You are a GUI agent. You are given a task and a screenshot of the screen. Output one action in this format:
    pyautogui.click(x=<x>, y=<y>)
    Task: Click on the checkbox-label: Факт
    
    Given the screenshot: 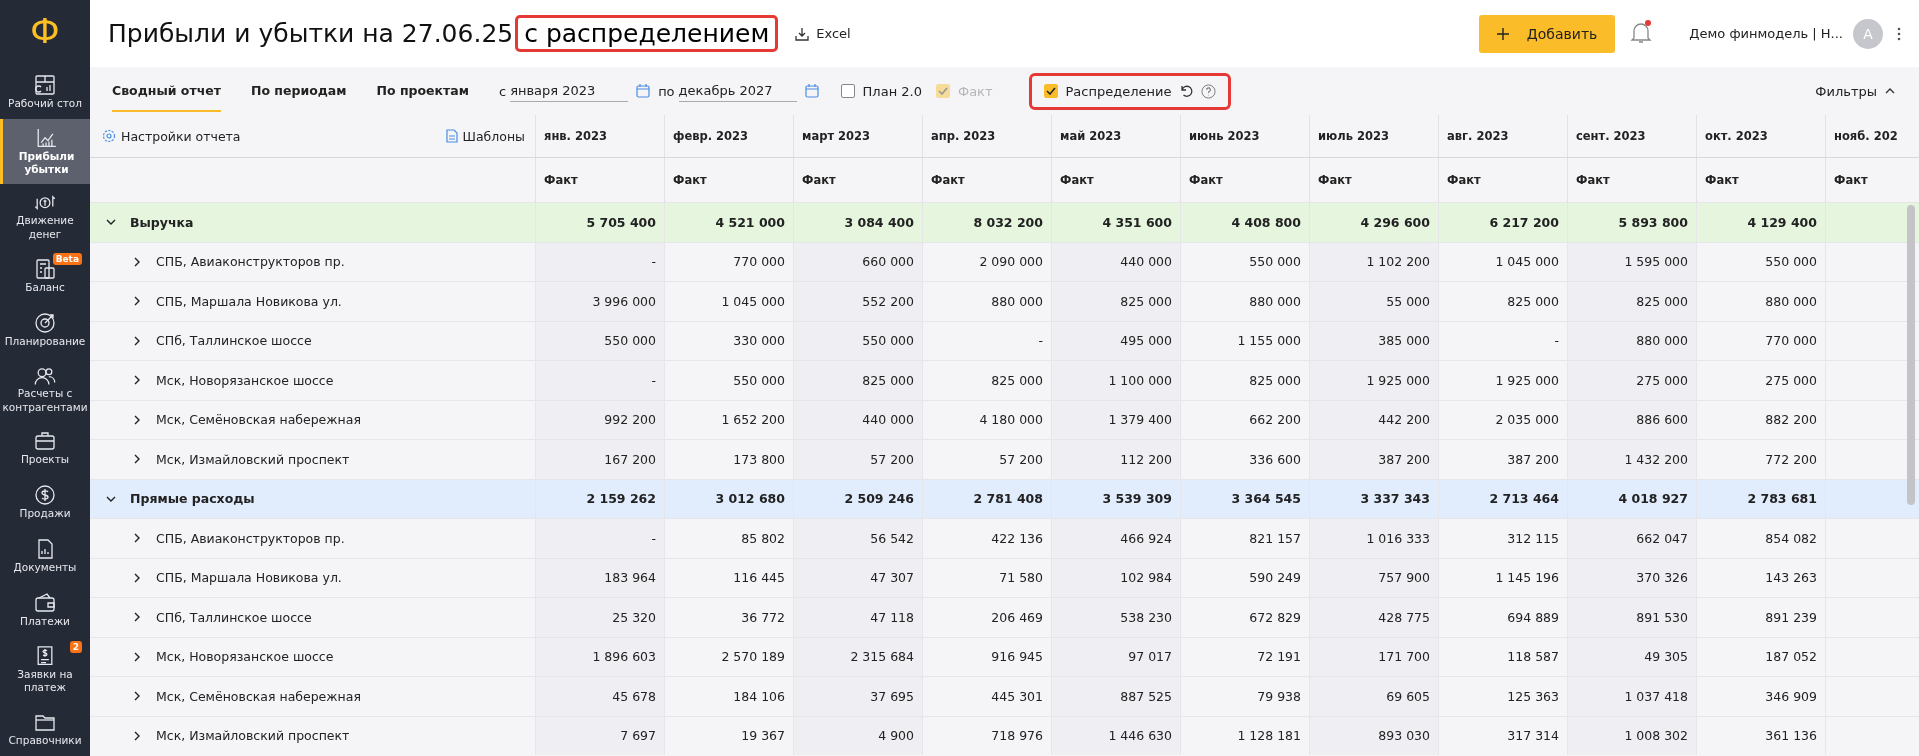 What is the action you would take?
    pyautogui.click(x=975, y=91)
    